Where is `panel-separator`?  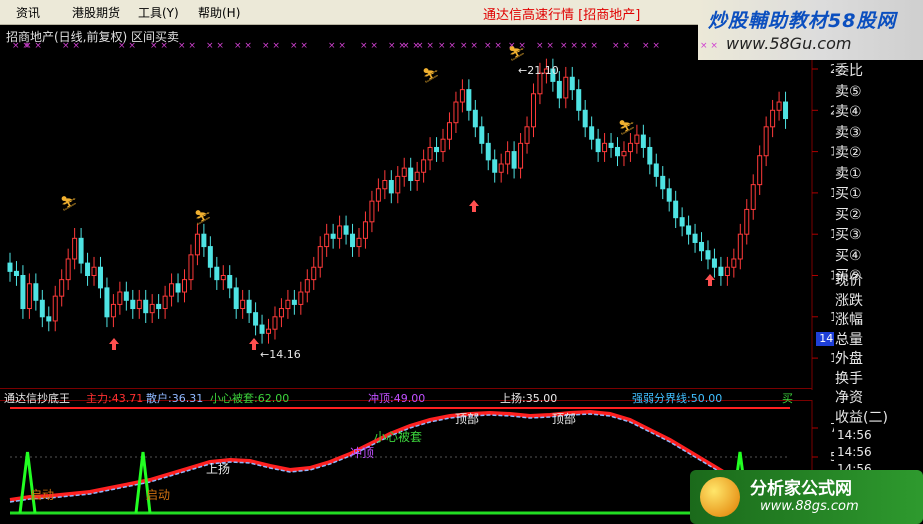
panel-separator is located at coordinates (406, 388).